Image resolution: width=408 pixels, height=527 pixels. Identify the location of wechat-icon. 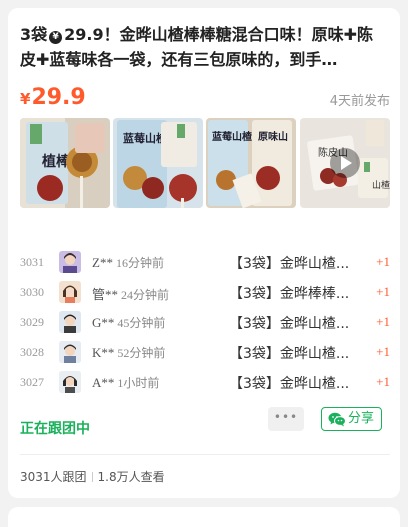
(337, 419).